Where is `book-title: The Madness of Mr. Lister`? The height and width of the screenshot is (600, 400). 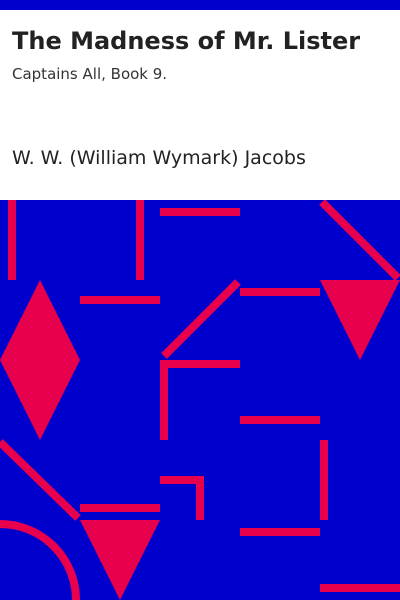 book-title: The Madness of Mr. Lister is located at coordinates (186, 41).